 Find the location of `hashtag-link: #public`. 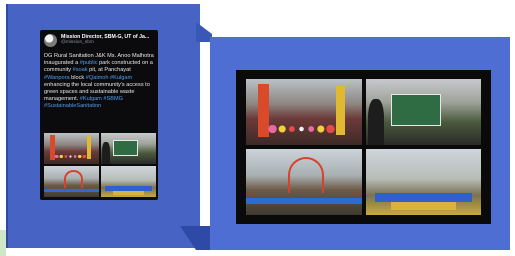

hashtag-link: #public is located at coordinates (89, 63).